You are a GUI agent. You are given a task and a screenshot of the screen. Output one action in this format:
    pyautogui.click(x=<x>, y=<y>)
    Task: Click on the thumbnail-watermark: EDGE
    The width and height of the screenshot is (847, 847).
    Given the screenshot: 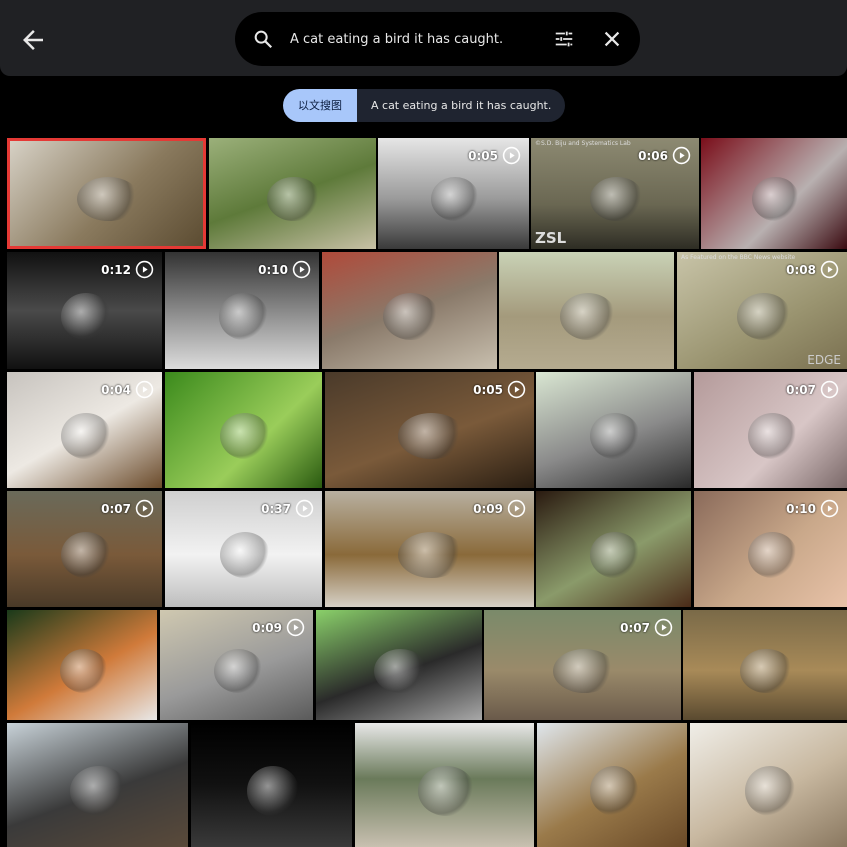 What is the action you would take?
    pyautogui.click(x=824, y=360)
    